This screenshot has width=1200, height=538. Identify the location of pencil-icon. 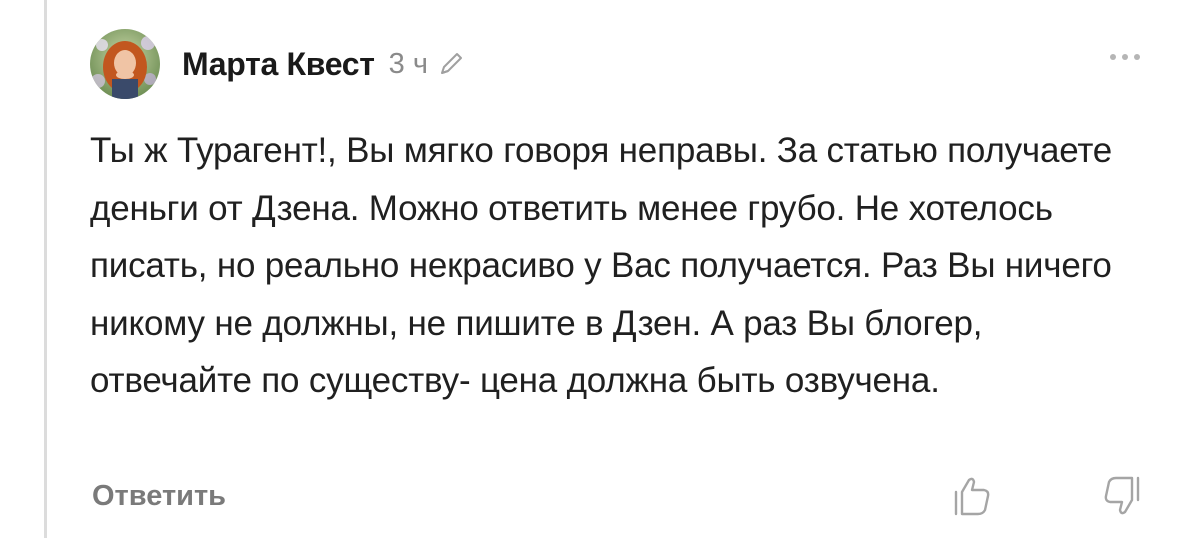
(451, 64).